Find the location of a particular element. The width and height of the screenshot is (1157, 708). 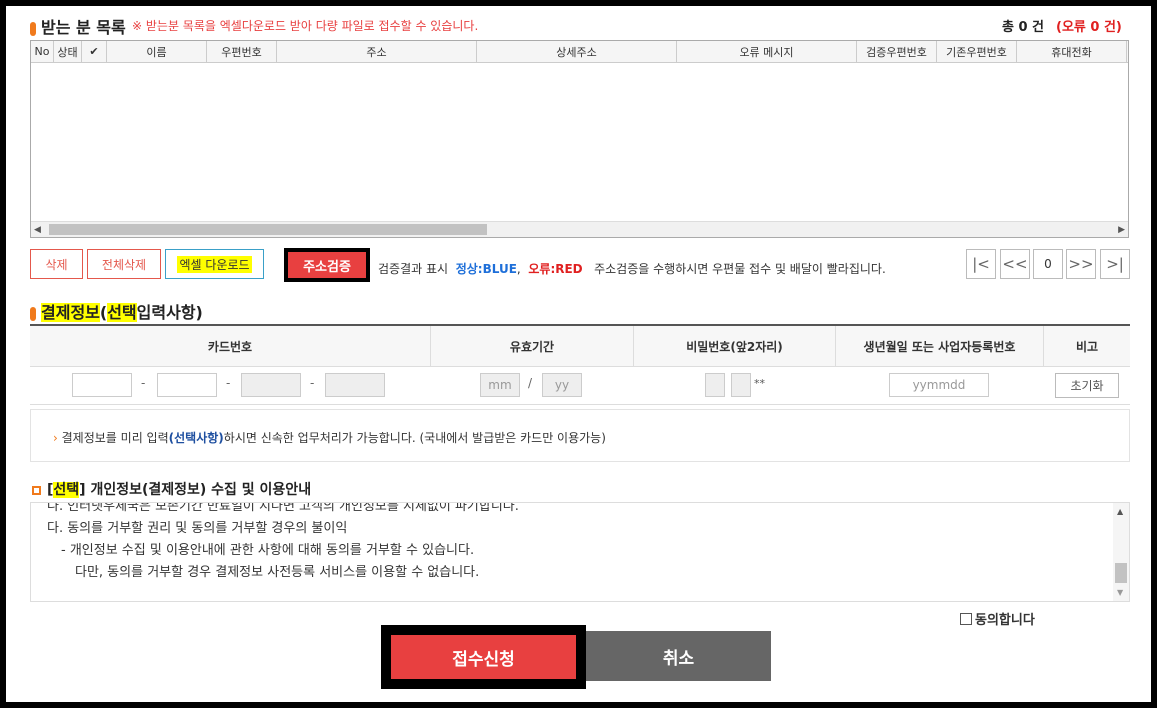

password-mask: ** is located at coordinates (759, 383).